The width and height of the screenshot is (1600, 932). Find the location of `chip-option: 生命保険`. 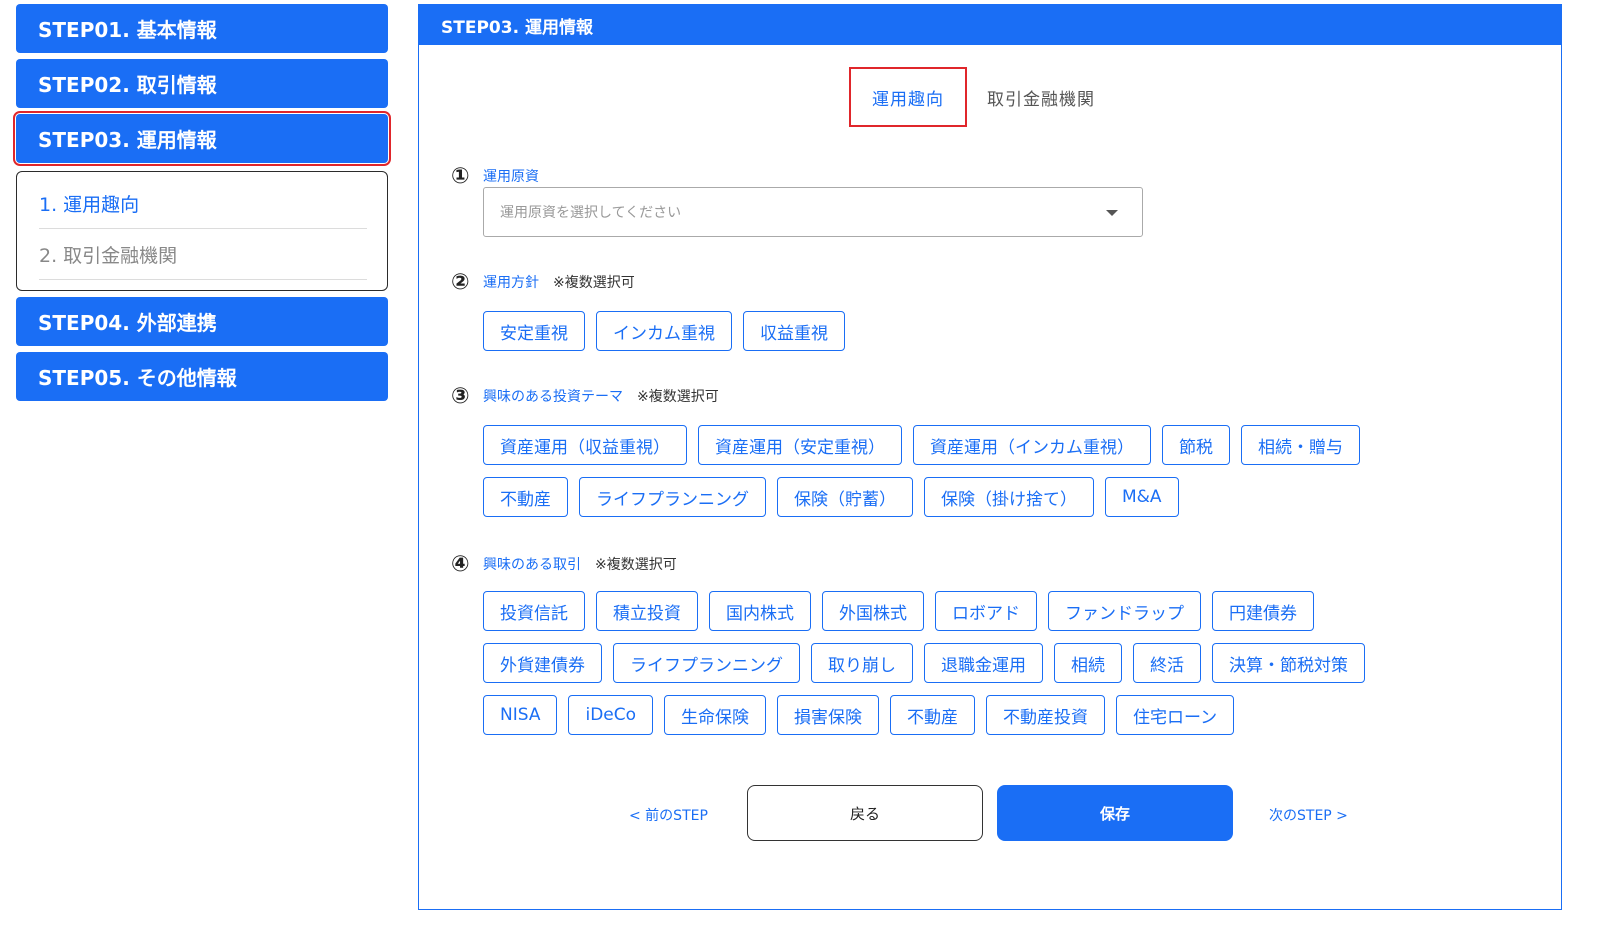

chip-option: 生命保険 is located at coordinates (715, 715).